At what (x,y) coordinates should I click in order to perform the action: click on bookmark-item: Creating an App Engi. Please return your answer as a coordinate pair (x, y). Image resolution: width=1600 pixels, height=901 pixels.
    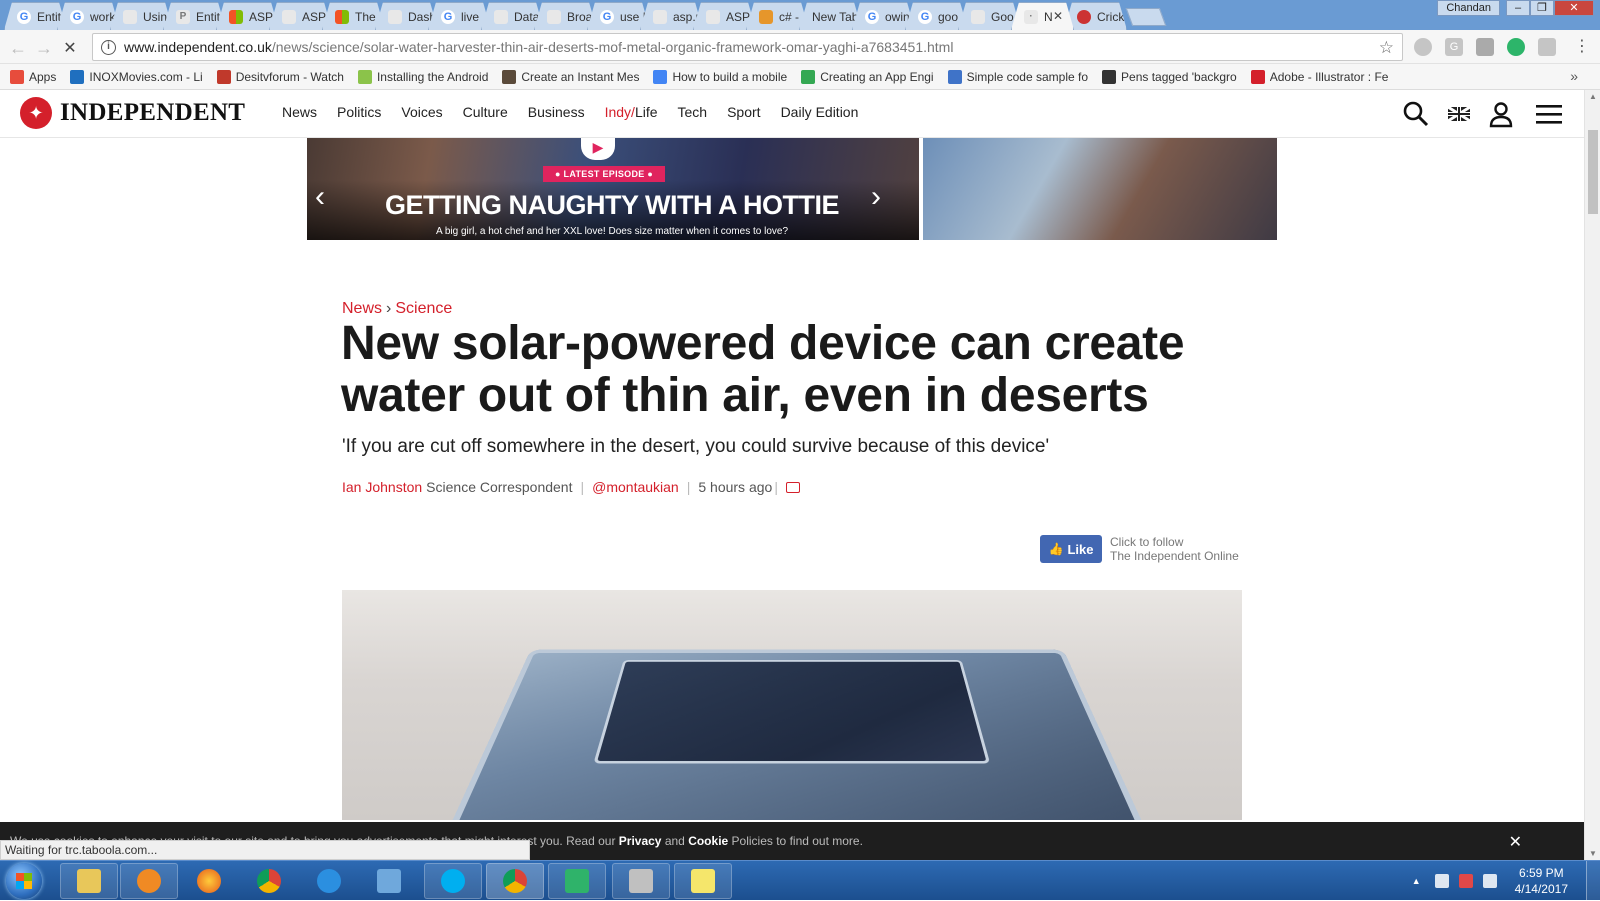
    Looking at the image, I should click on (867, 76).